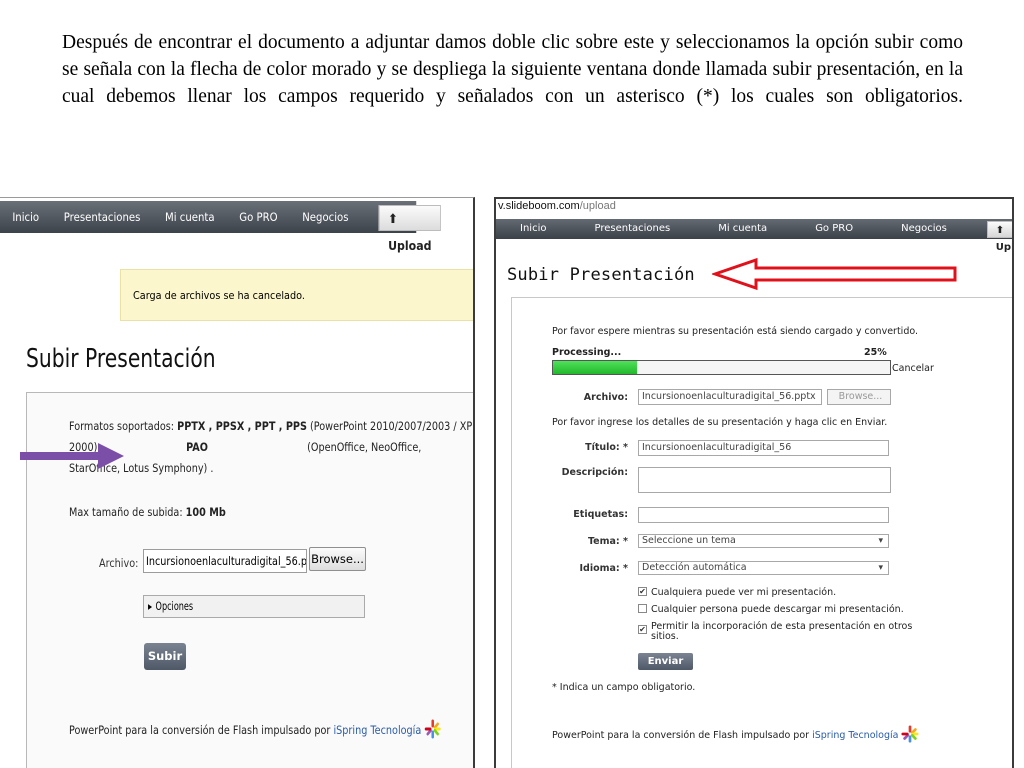 Image resolution: width=1024 pixels, height=768 pixels. What do you see at coordinates (174, 606) in the screenshot?
I see `opciones-label: Opciones` at bounding box center [174, 606].